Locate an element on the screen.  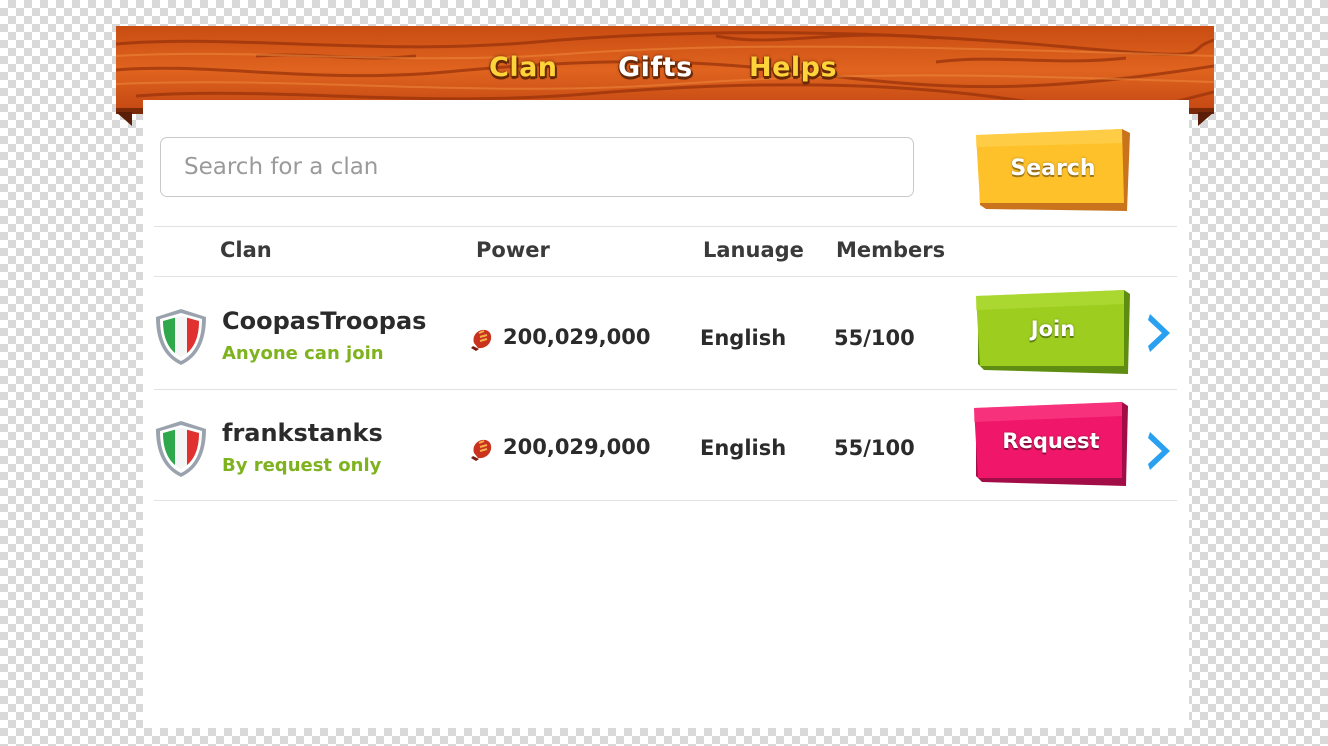
column-header-clan: Clan is located at coordinates (246, 250).